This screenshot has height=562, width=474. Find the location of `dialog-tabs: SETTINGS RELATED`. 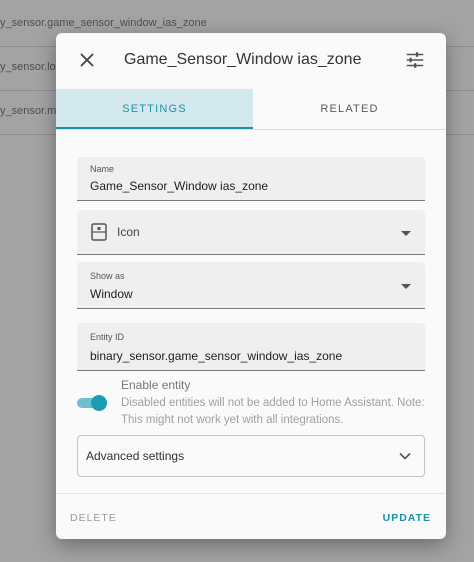

dialog-tabs: SETTINGS RELATED is located at coordinates (251, 109).